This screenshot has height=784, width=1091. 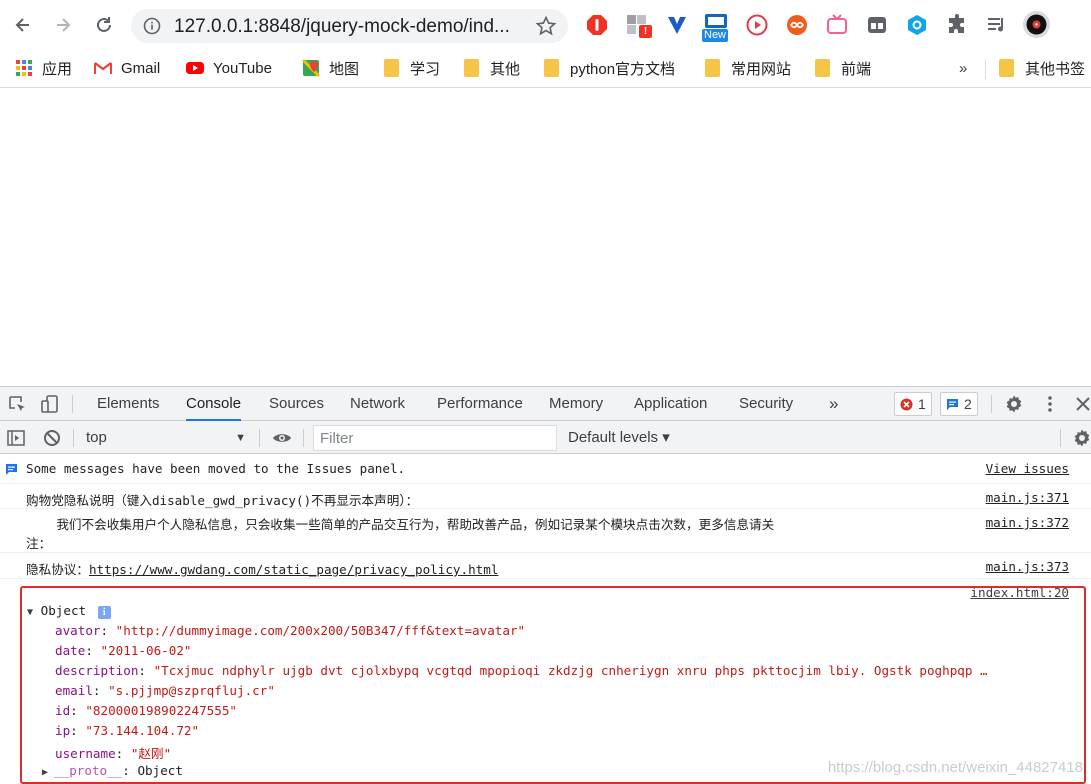 I want to click on bookmark-apps: 应用, so click(x=43, y=68).